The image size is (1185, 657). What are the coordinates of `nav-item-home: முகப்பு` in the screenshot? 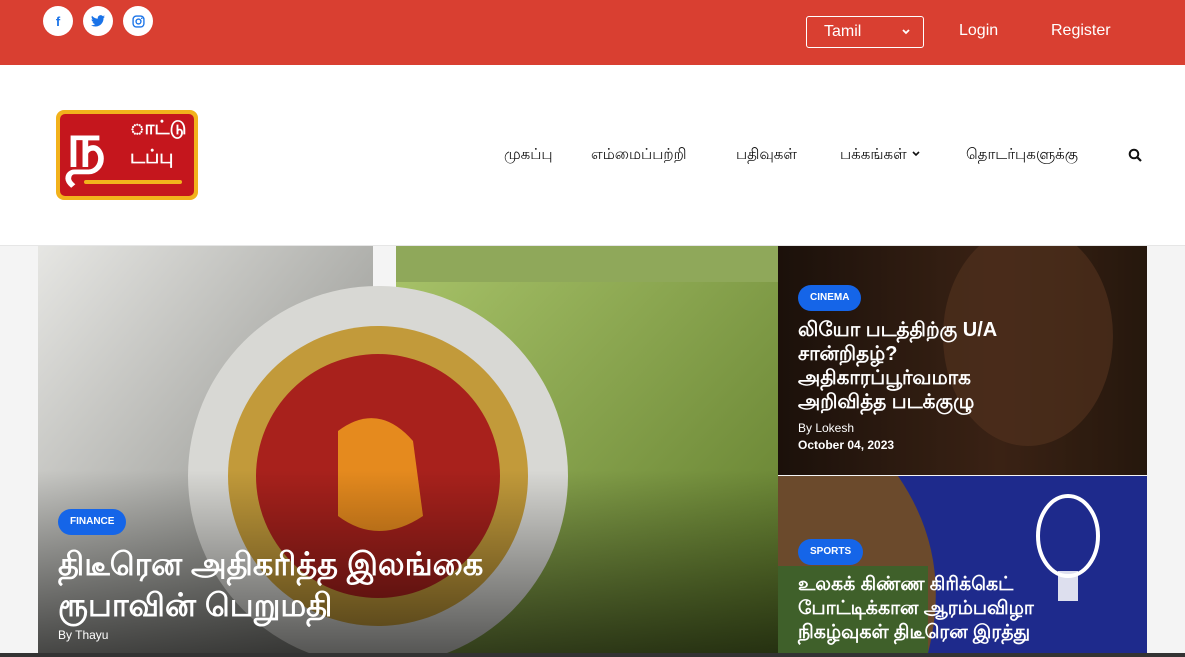 It's located at (528, 155).